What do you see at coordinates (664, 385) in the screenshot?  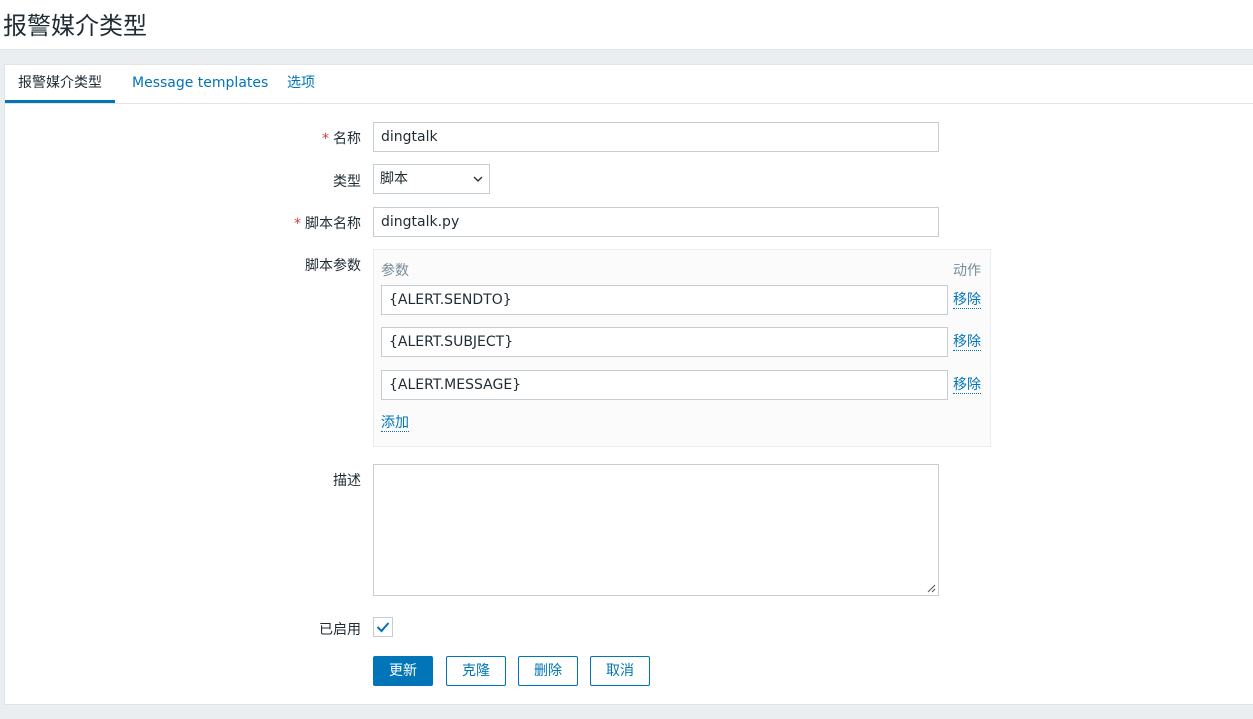 I see `param-input: {ALERT.MESSAGE}` at bounding box center [664, 385].